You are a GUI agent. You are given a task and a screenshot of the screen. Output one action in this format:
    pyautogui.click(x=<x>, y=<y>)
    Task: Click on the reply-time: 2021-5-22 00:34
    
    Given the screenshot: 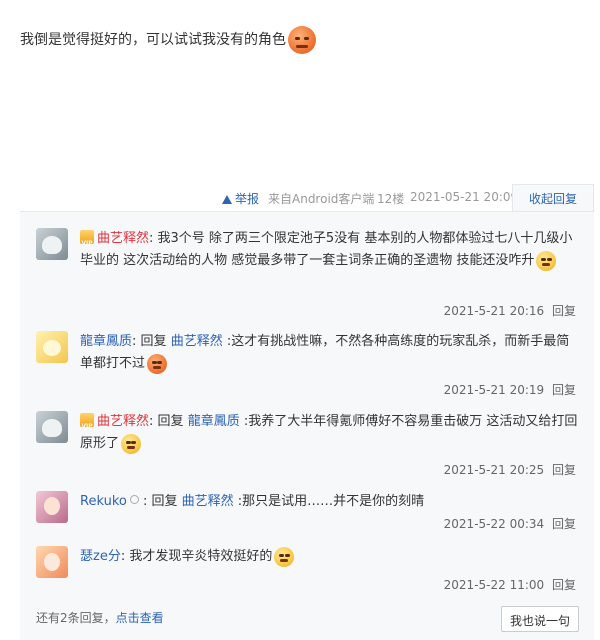 What is the action you would take?
    pyautogui.click(x=494, y=524)
    